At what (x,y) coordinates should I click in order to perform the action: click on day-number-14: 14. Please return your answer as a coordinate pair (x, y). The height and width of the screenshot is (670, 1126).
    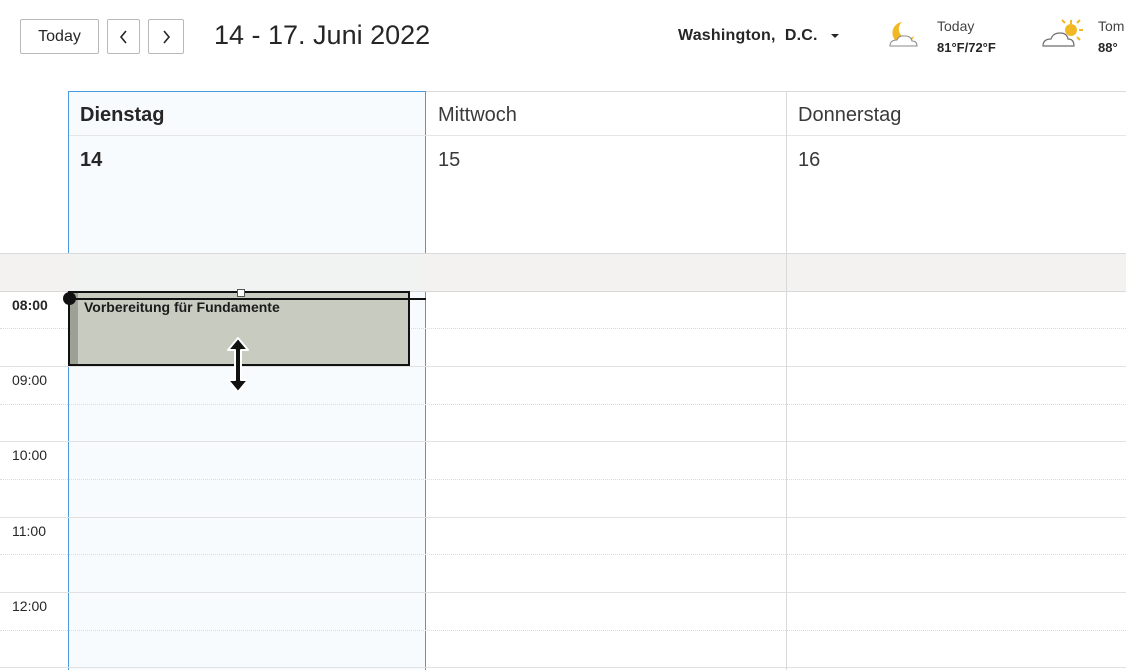
    Looking at the image, I should click on (91, 160).